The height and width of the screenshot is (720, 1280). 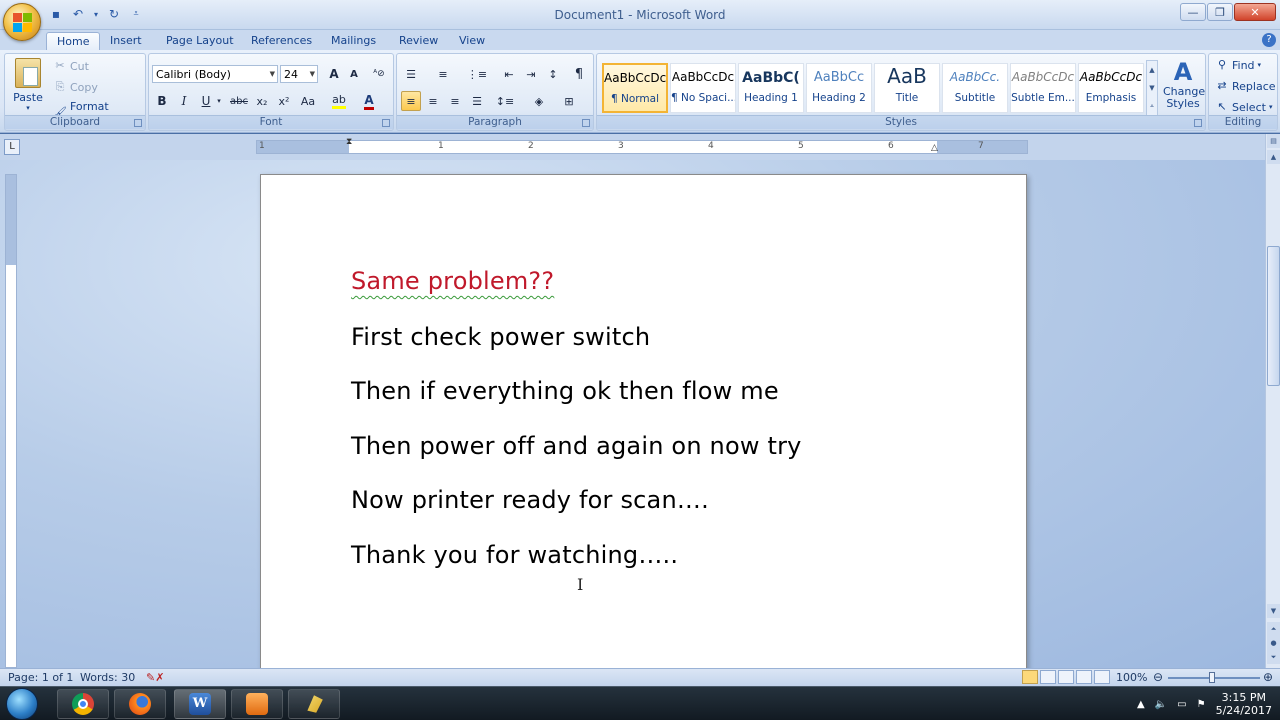 I want to click on start-button, so click(x=22, y=704).